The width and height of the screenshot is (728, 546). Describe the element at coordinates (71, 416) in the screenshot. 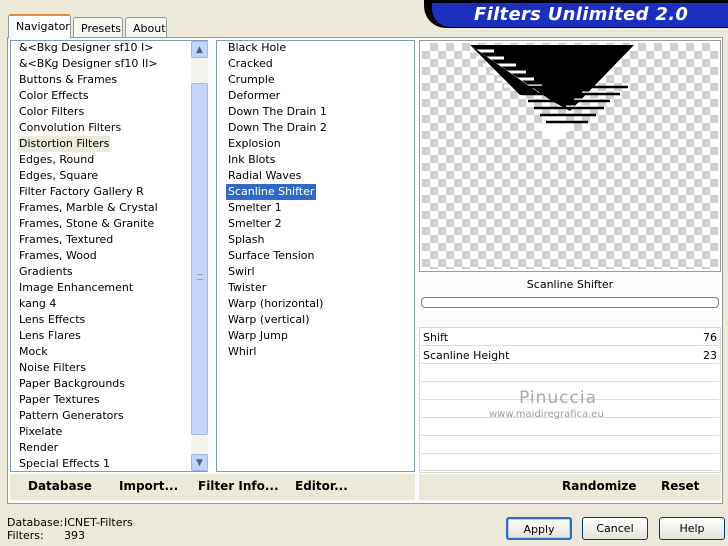

I see `category-item: Pattern Generators` at that location.